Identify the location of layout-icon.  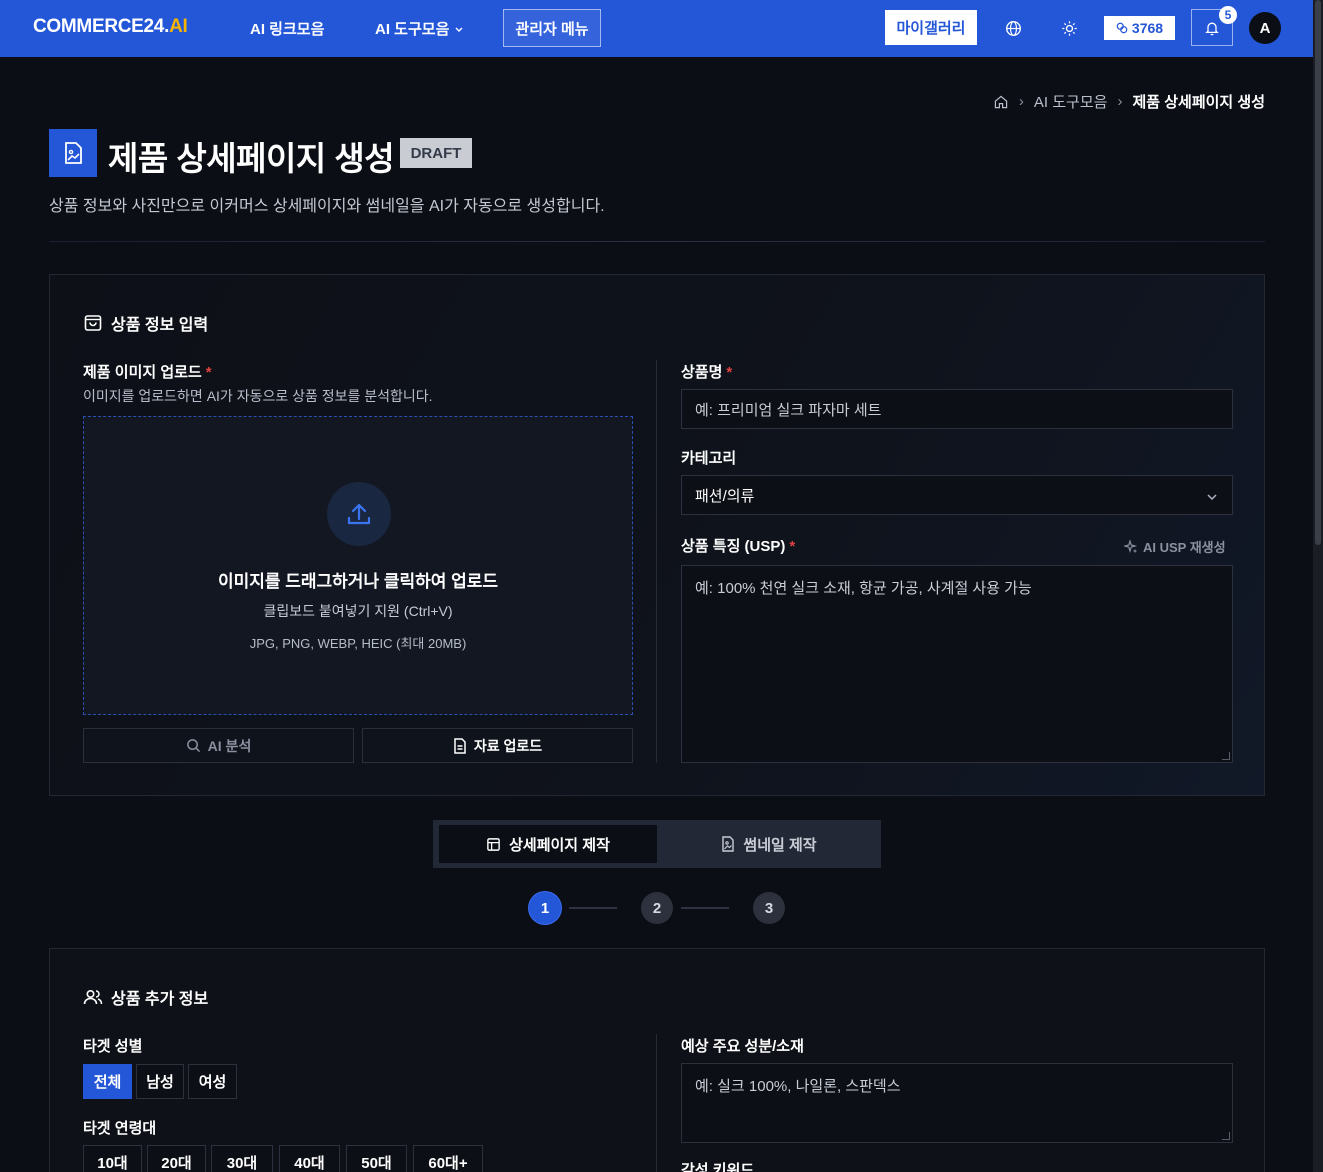
(493, 844).